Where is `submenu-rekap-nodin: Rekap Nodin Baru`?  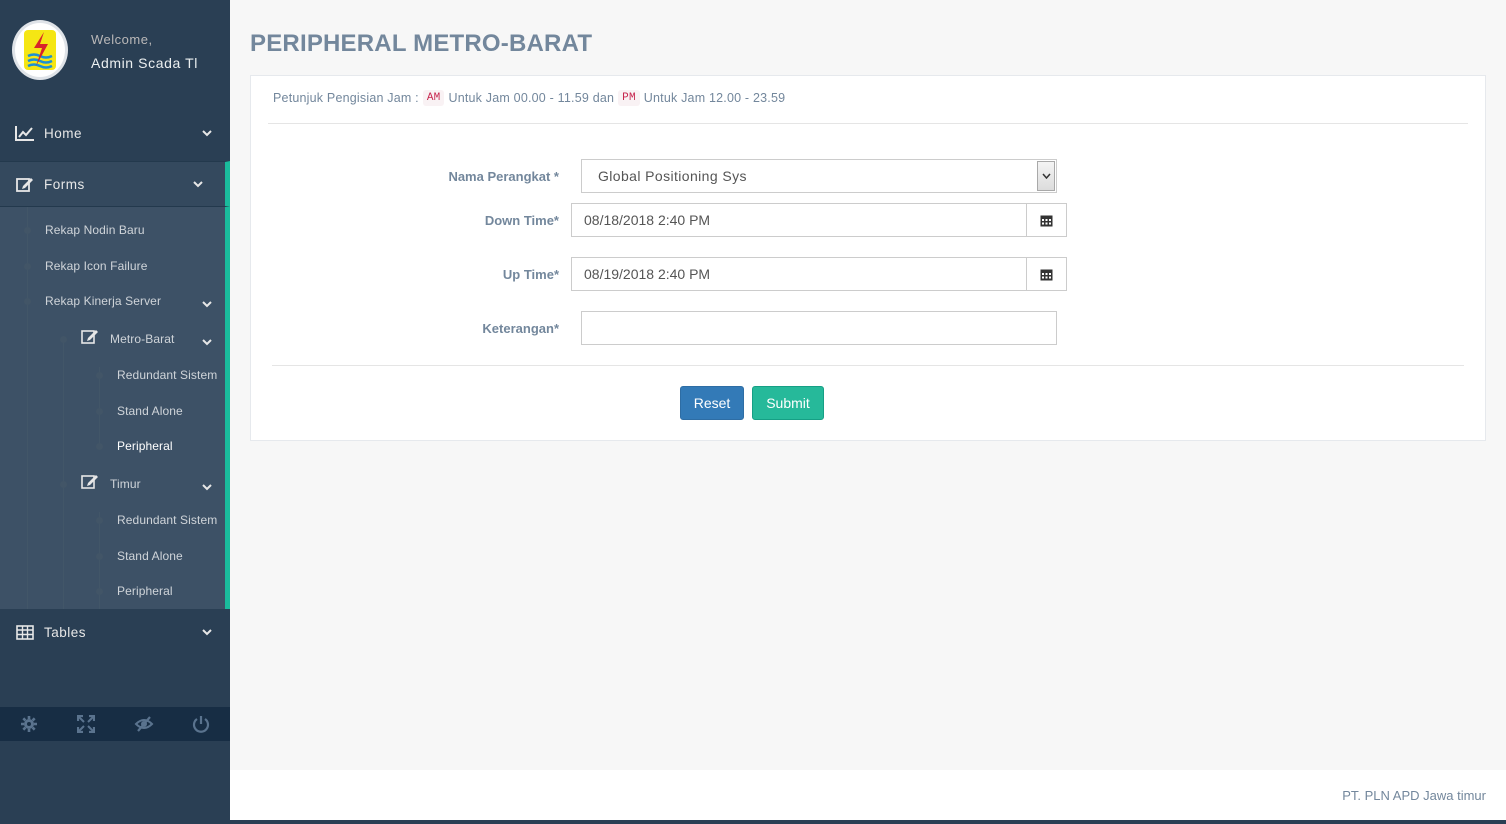 submenu-rekap-nodin: Rekap Nodin Baru is located at coordinates (84, 230).